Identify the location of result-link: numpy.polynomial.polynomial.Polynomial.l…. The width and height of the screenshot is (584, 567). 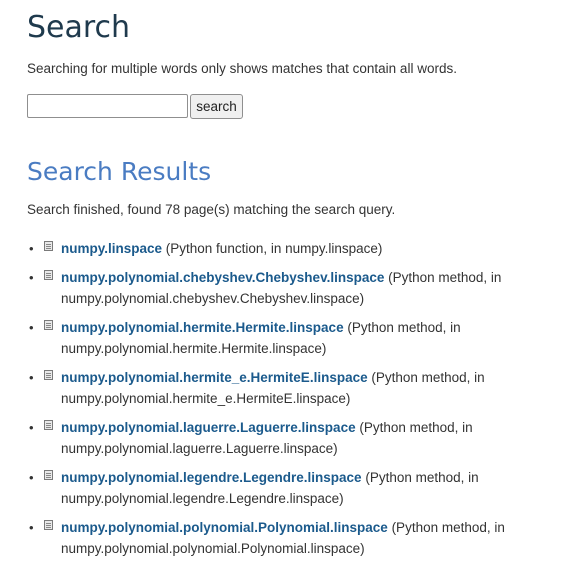
(224, 527).